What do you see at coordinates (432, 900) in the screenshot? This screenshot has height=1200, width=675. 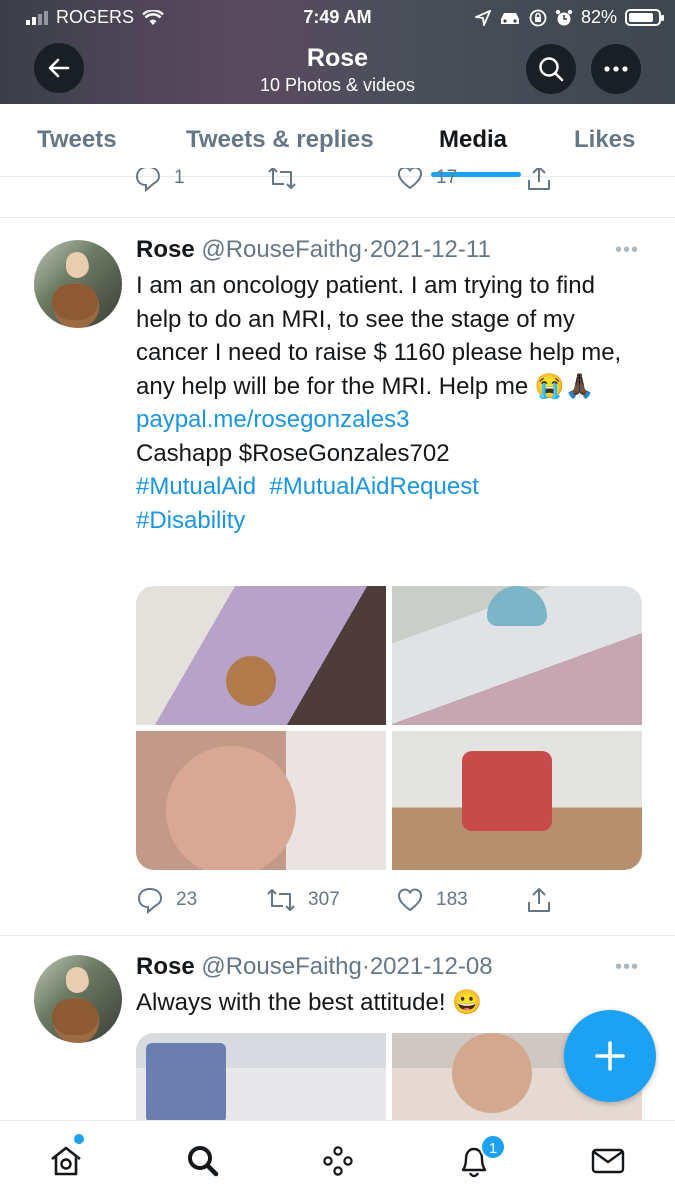 I see `like-button: 183` at bounding box center [432, 900].